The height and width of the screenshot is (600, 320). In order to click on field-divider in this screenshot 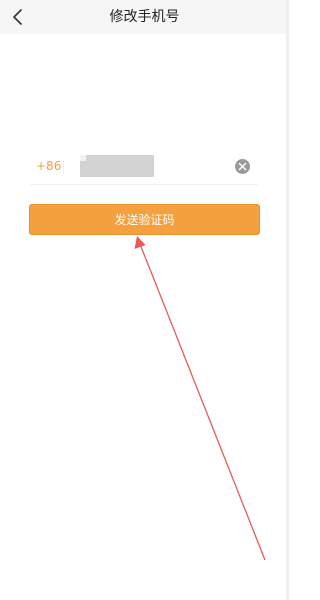, I will do `click(63, 167)`.